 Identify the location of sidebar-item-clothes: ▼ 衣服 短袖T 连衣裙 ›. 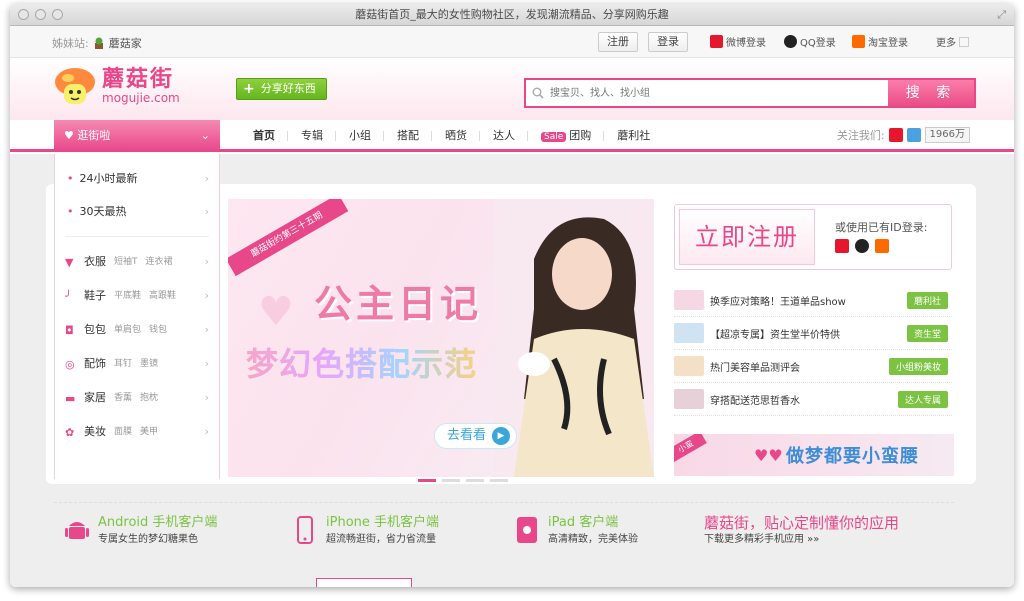
(137, 262).